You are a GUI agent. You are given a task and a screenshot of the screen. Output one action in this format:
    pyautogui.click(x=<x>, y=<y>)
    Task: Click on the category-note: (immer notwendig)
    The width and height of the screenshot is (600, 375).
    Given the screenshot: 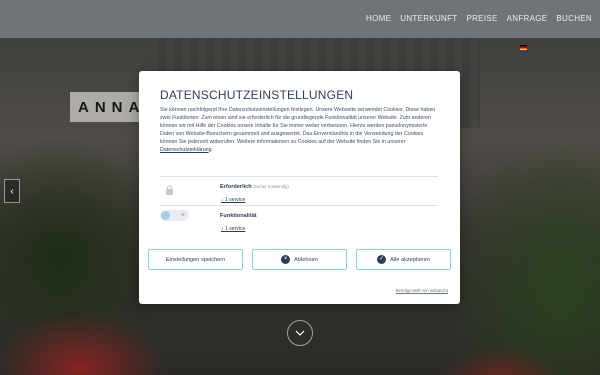 What is the action you would take?
    pyautogui.click(x=271, y=186)
    